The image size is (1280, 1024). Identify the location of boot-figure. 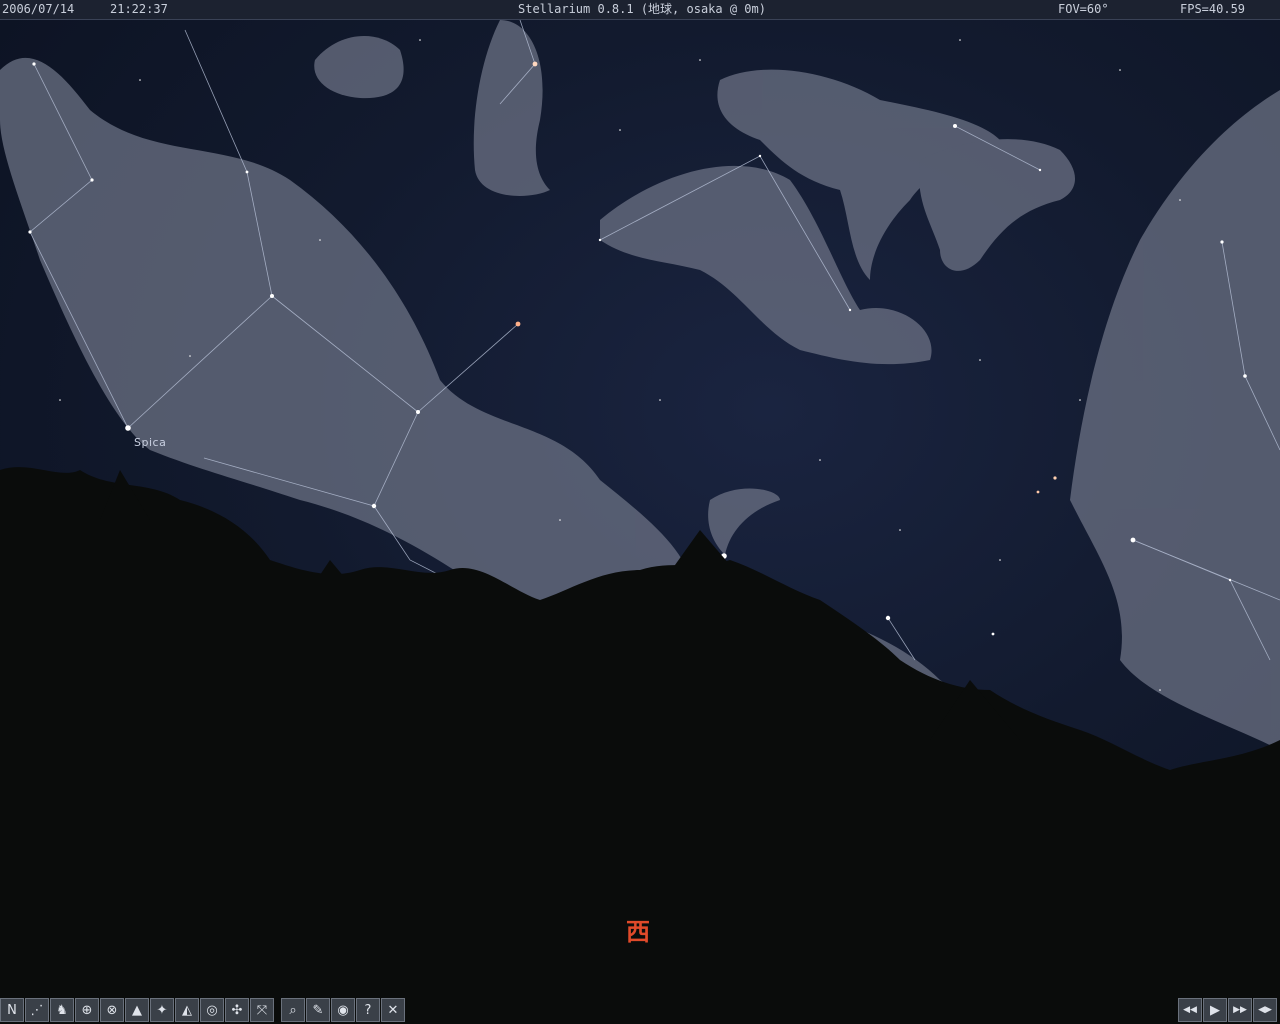
(359, 67).